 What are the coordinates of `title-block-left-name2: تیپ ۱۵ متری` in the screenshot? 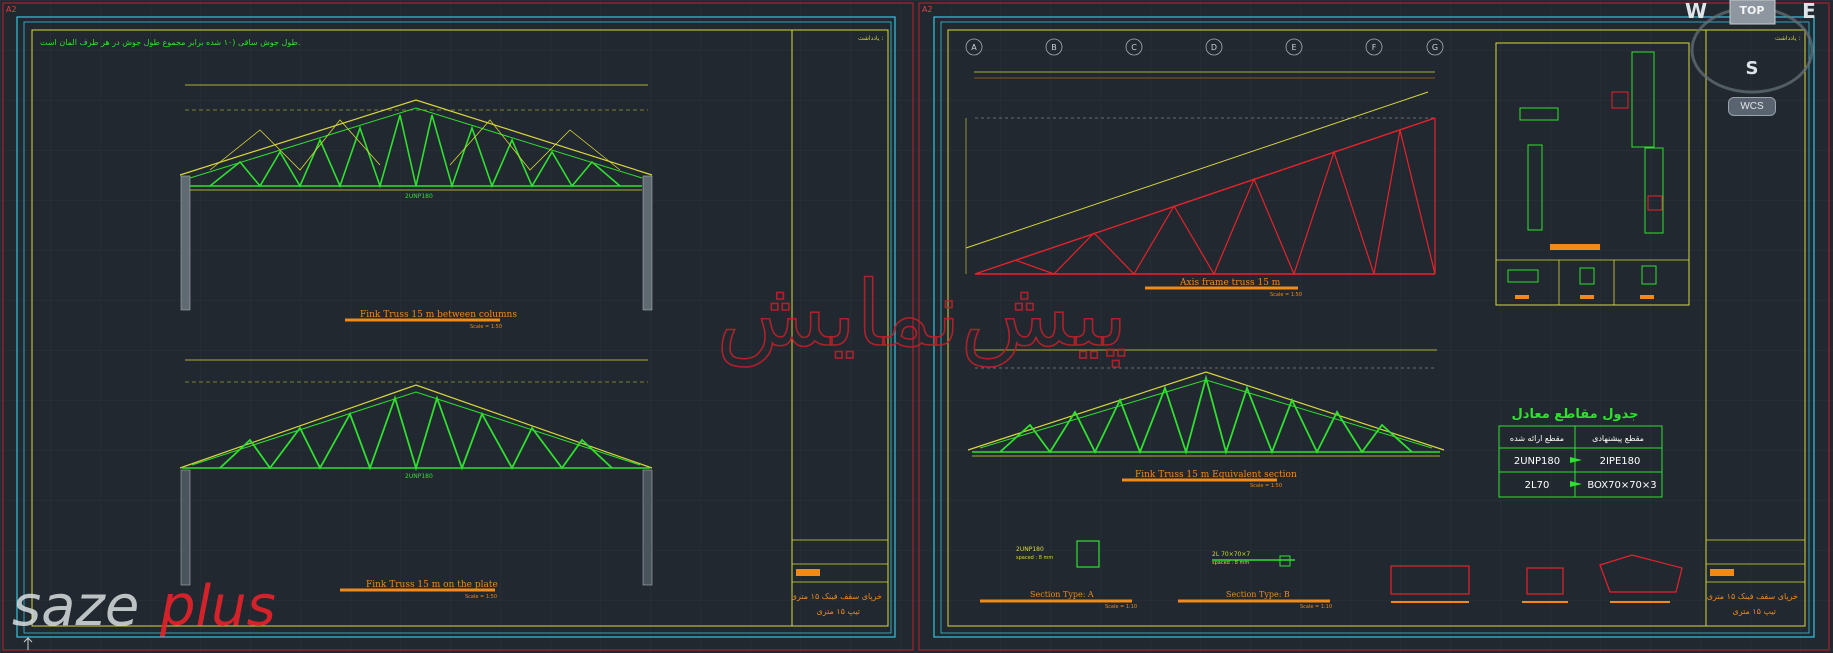 It's located at (838, 611).